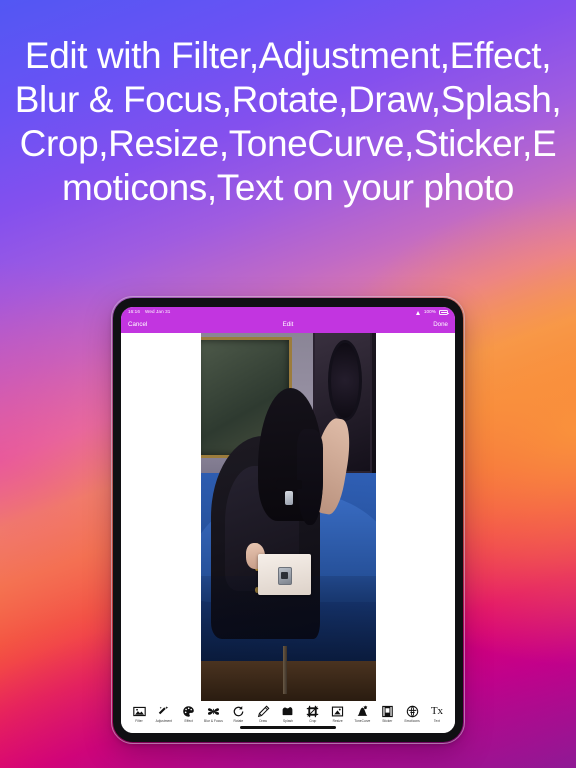  What do you see at coordinates (289, 498) in the screenshot?
I see `photo-pendant` at bounding box center [289, 498].